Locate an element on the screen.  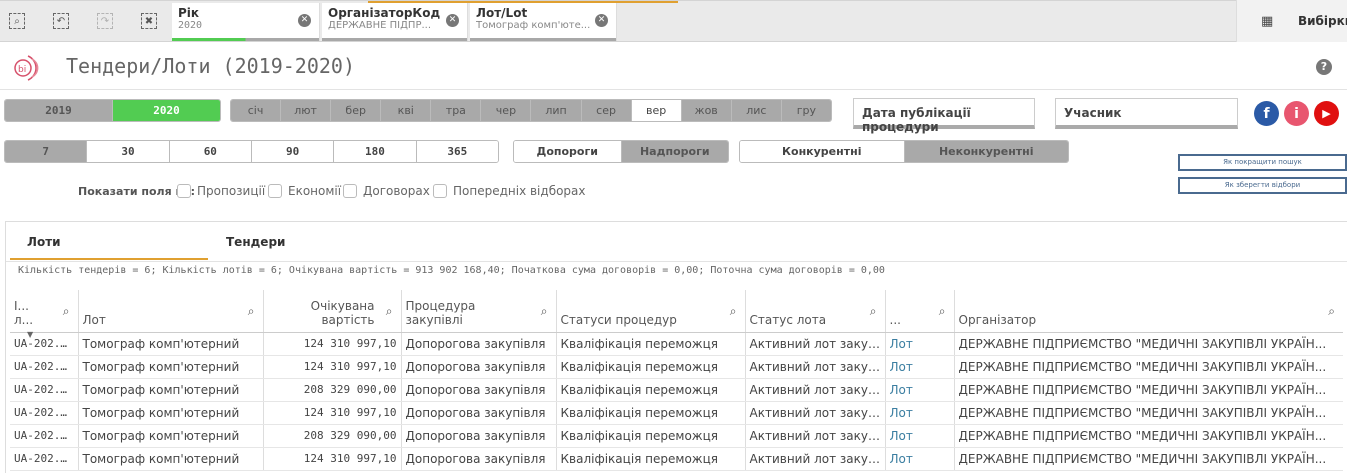
checkbox-proposals: Пропозиції is located at coordinates (221, 191).